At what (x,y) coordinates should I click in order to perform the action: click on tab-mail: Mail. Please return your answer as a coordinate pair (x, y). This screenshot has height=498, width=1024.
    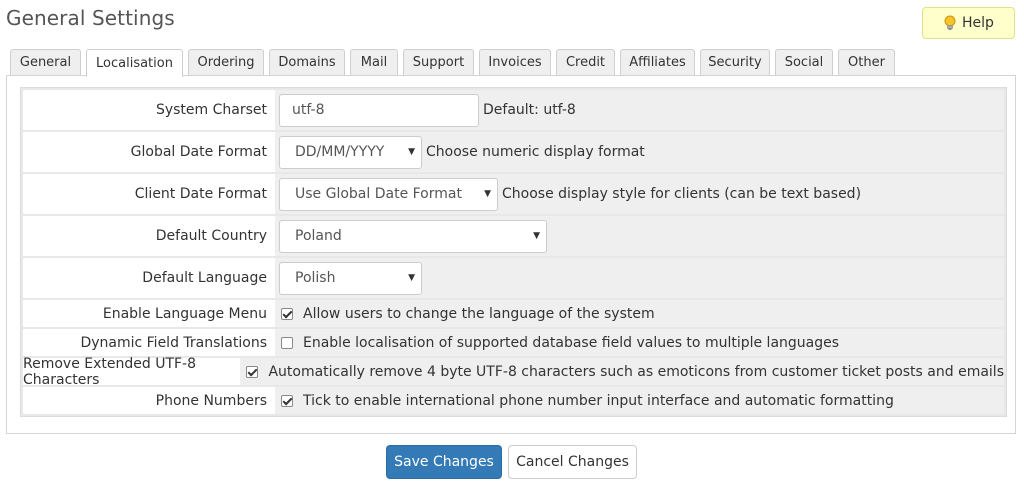
    Looking at the image, I should click on (374, 62).